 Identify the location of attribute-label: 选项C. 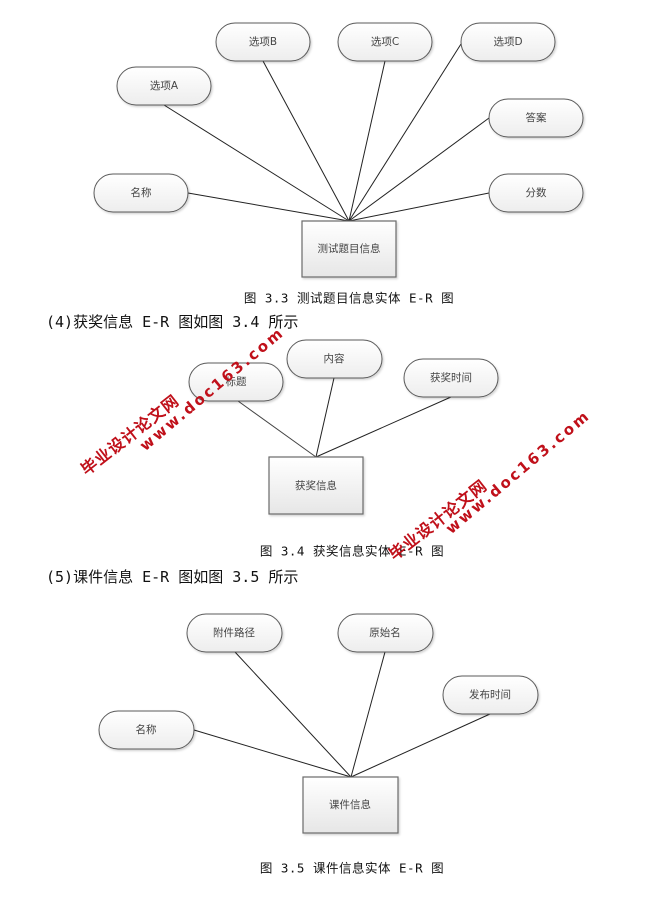
(385, 41).